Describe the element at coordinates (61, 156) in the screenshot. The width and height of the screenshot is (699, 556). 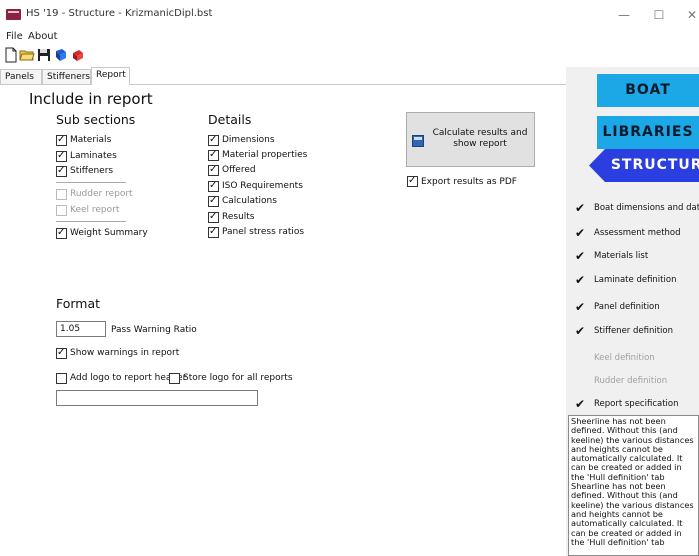
I see `laminates-checkbox` at that location.